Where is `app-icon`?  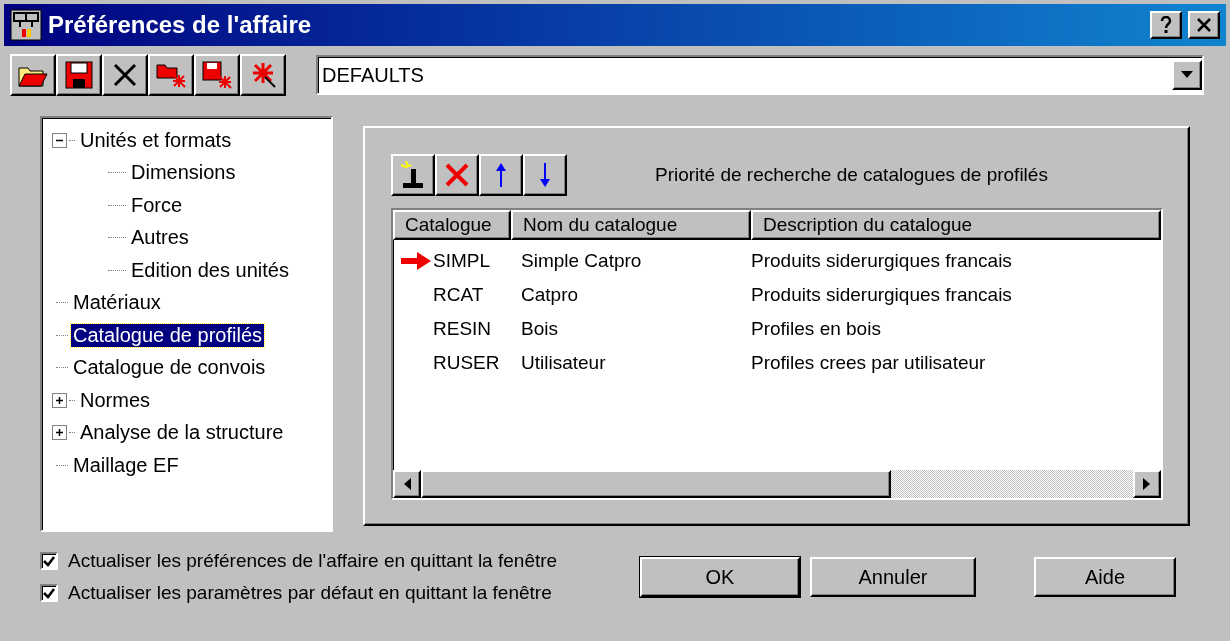 app-icon is located at coordinates (26, 25).